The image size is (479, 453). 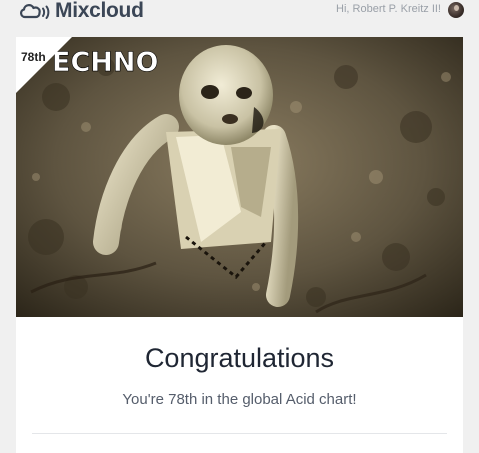 What do you see at coordinates (99, 11) in the screenshot?
I see `brand-name: Mixcloud` at bounding box center [99, 11].